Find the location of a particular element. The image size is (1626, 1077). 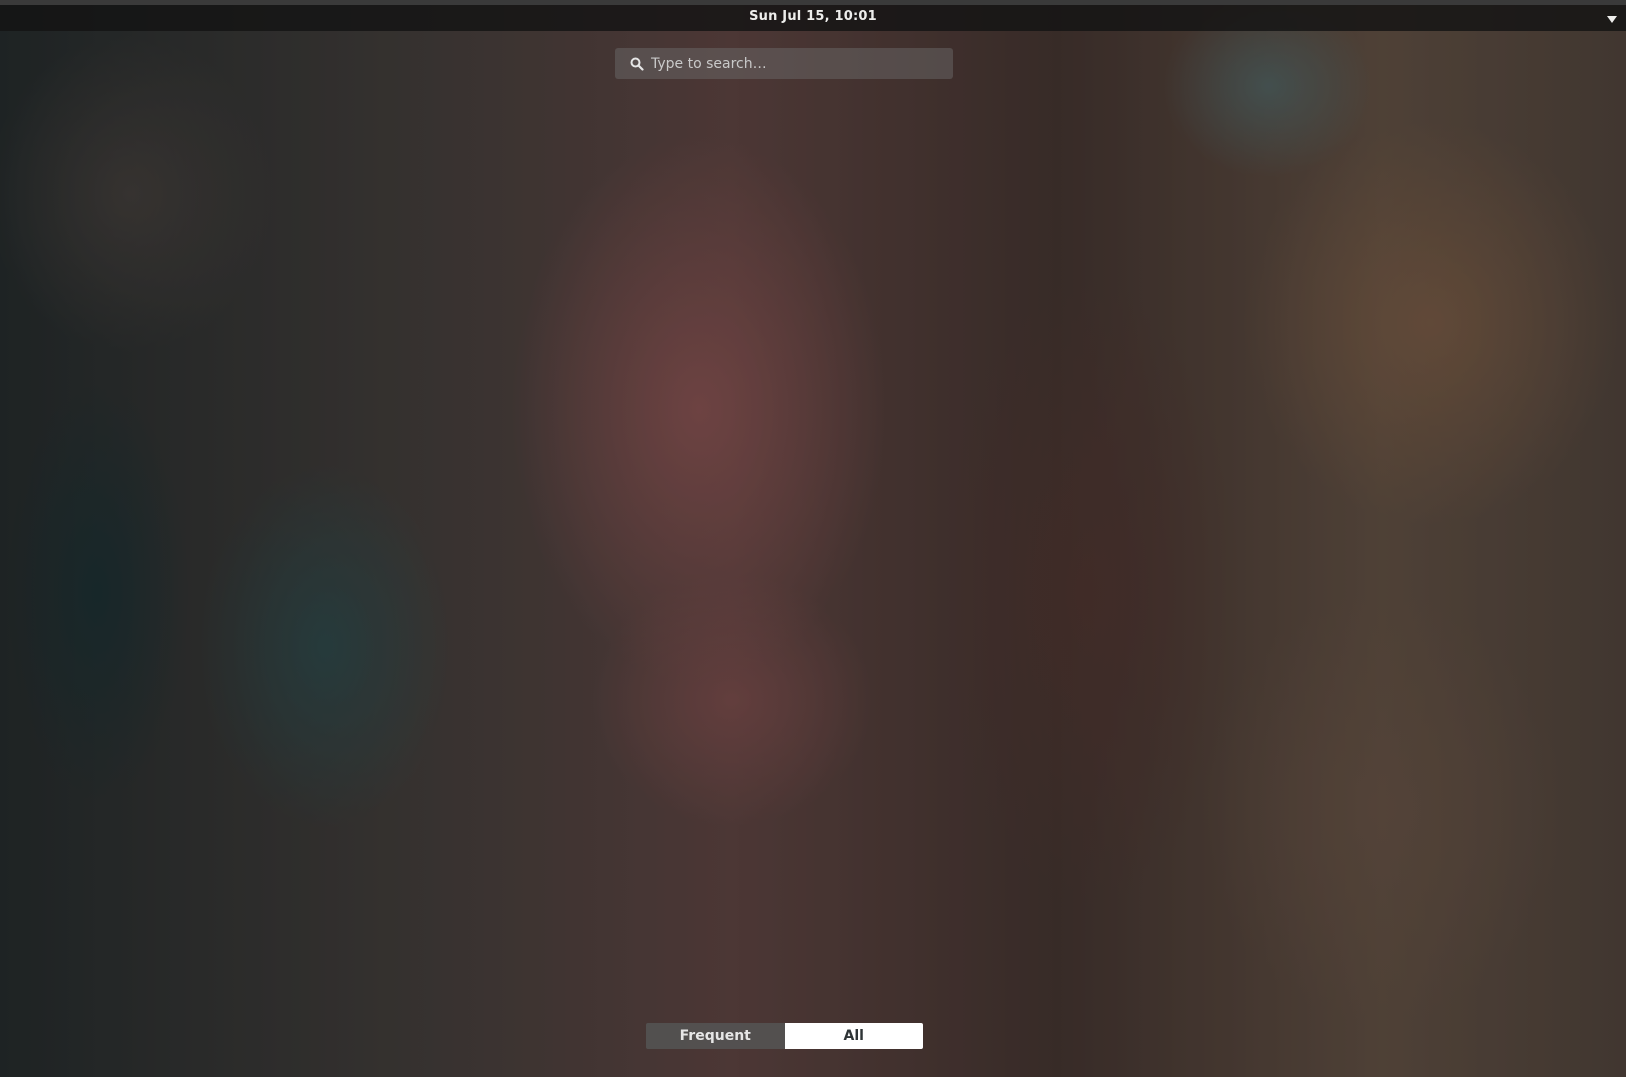

system-menu-button is located at coordinates (1612, 18).